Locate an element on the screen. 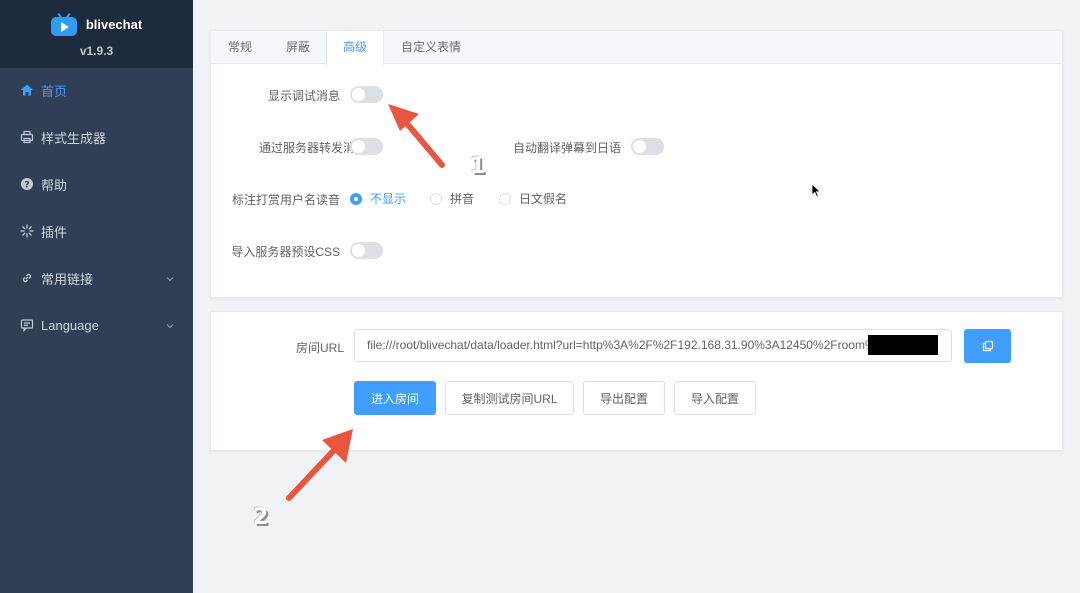  radio-pinyin: 拼音 is located at coordinates (452, 198).